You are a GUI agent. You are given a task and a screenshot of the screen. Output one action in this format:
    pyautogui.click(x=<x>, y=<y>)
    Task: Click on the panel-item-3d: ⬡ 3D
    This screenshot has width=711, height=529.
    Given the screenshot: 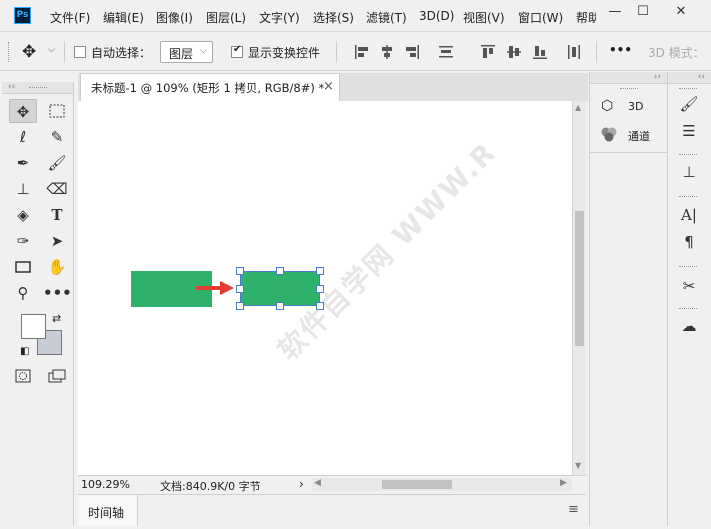 What is the action you would take?
    pyautogui.click(x=629, y=108)
    